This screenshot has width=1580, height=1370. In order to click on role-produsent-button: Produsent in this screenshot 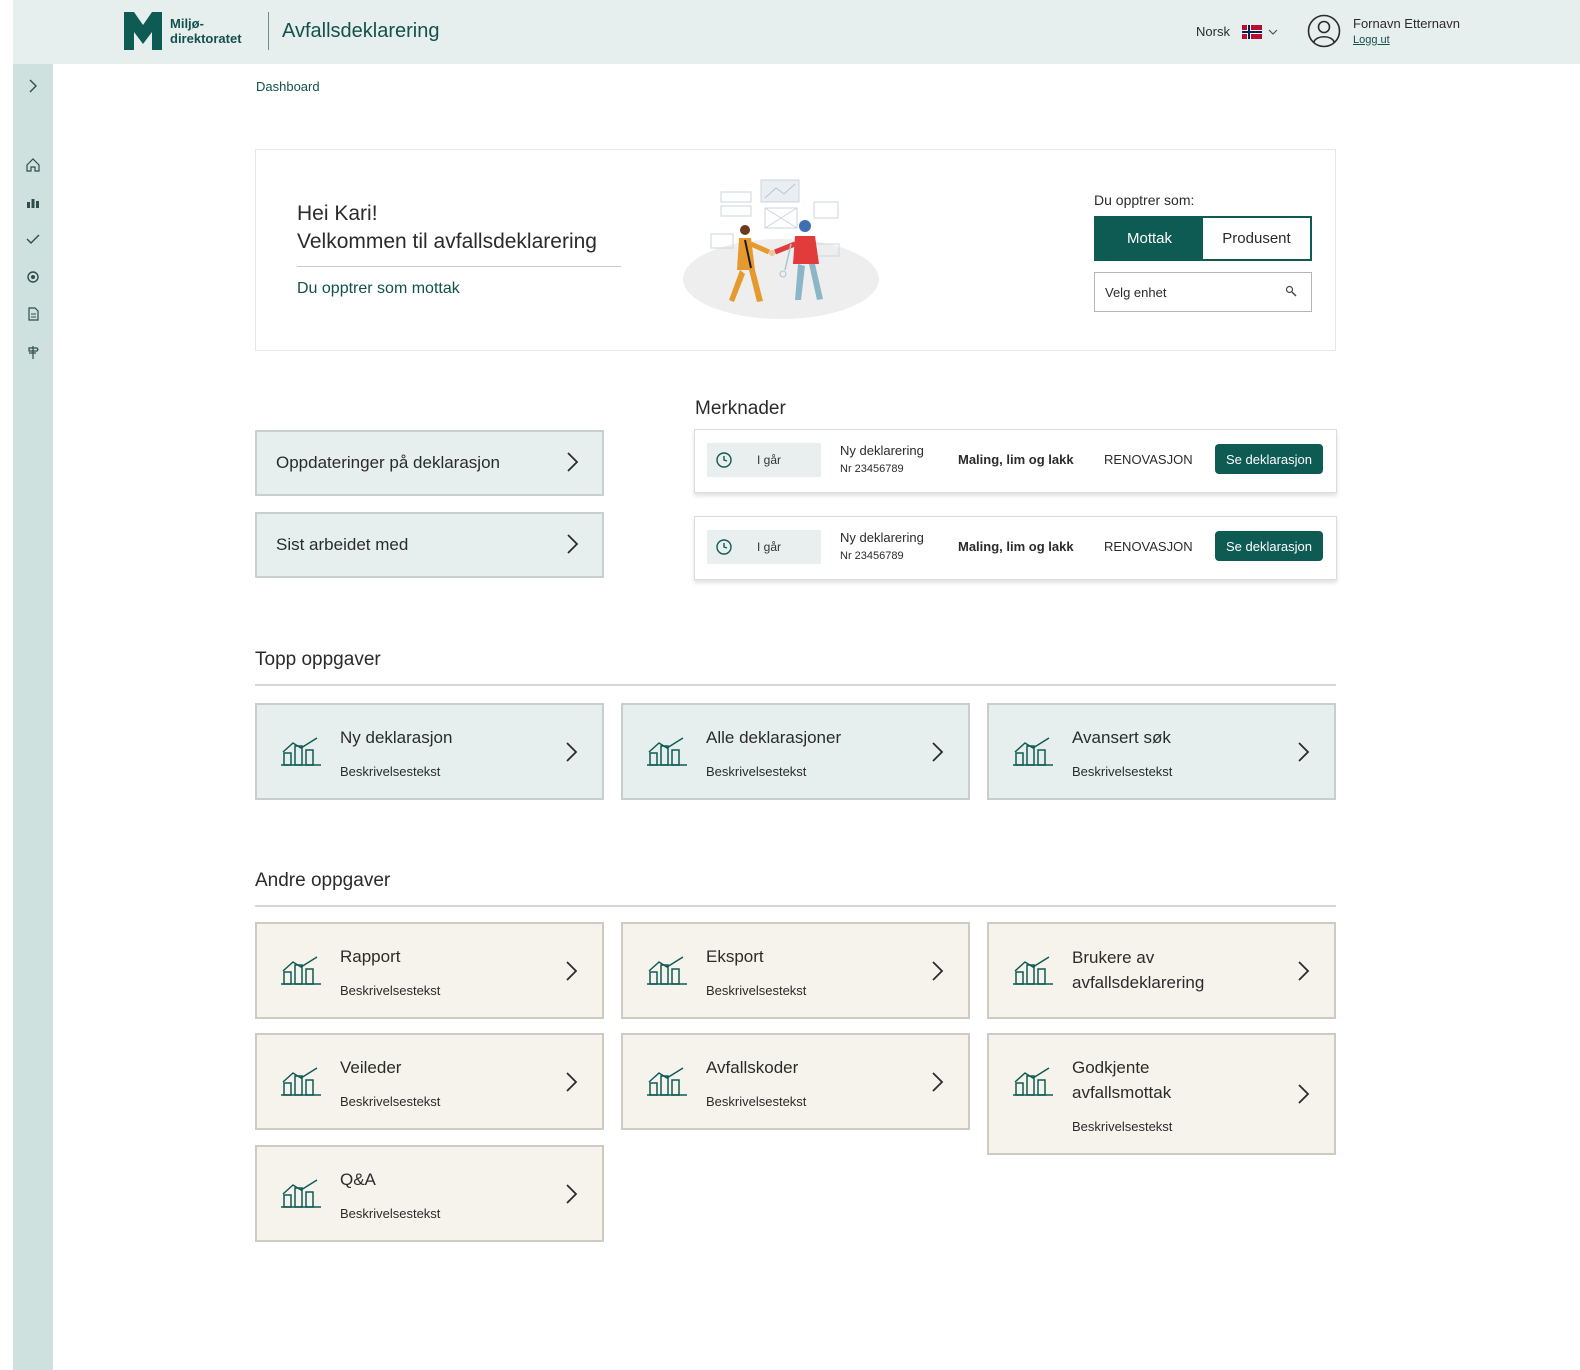, I will do `click(1256, 238)`.